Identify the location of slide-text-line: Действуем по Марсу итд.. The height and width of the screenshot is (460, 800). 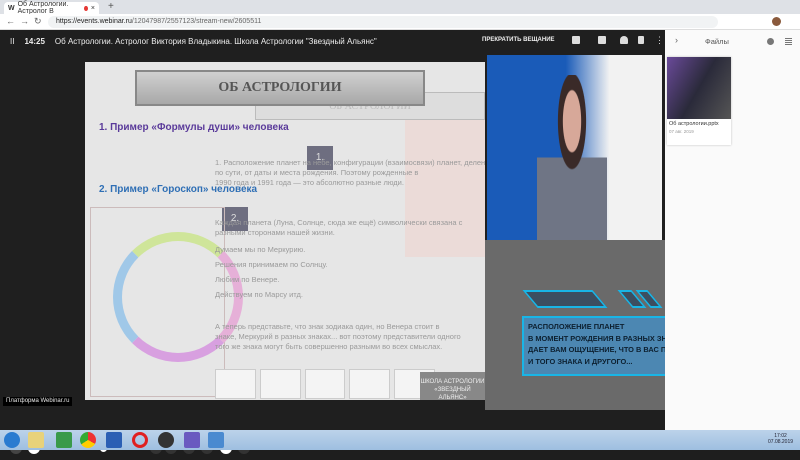
(259, 294).